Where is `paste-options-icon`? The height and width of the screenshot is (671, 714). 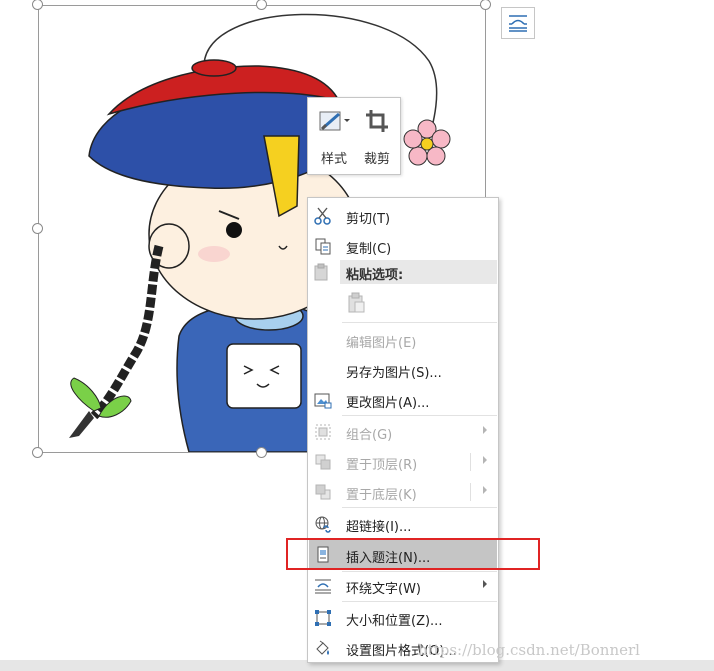
paste-options-icon is located at coordinates (323, 273).